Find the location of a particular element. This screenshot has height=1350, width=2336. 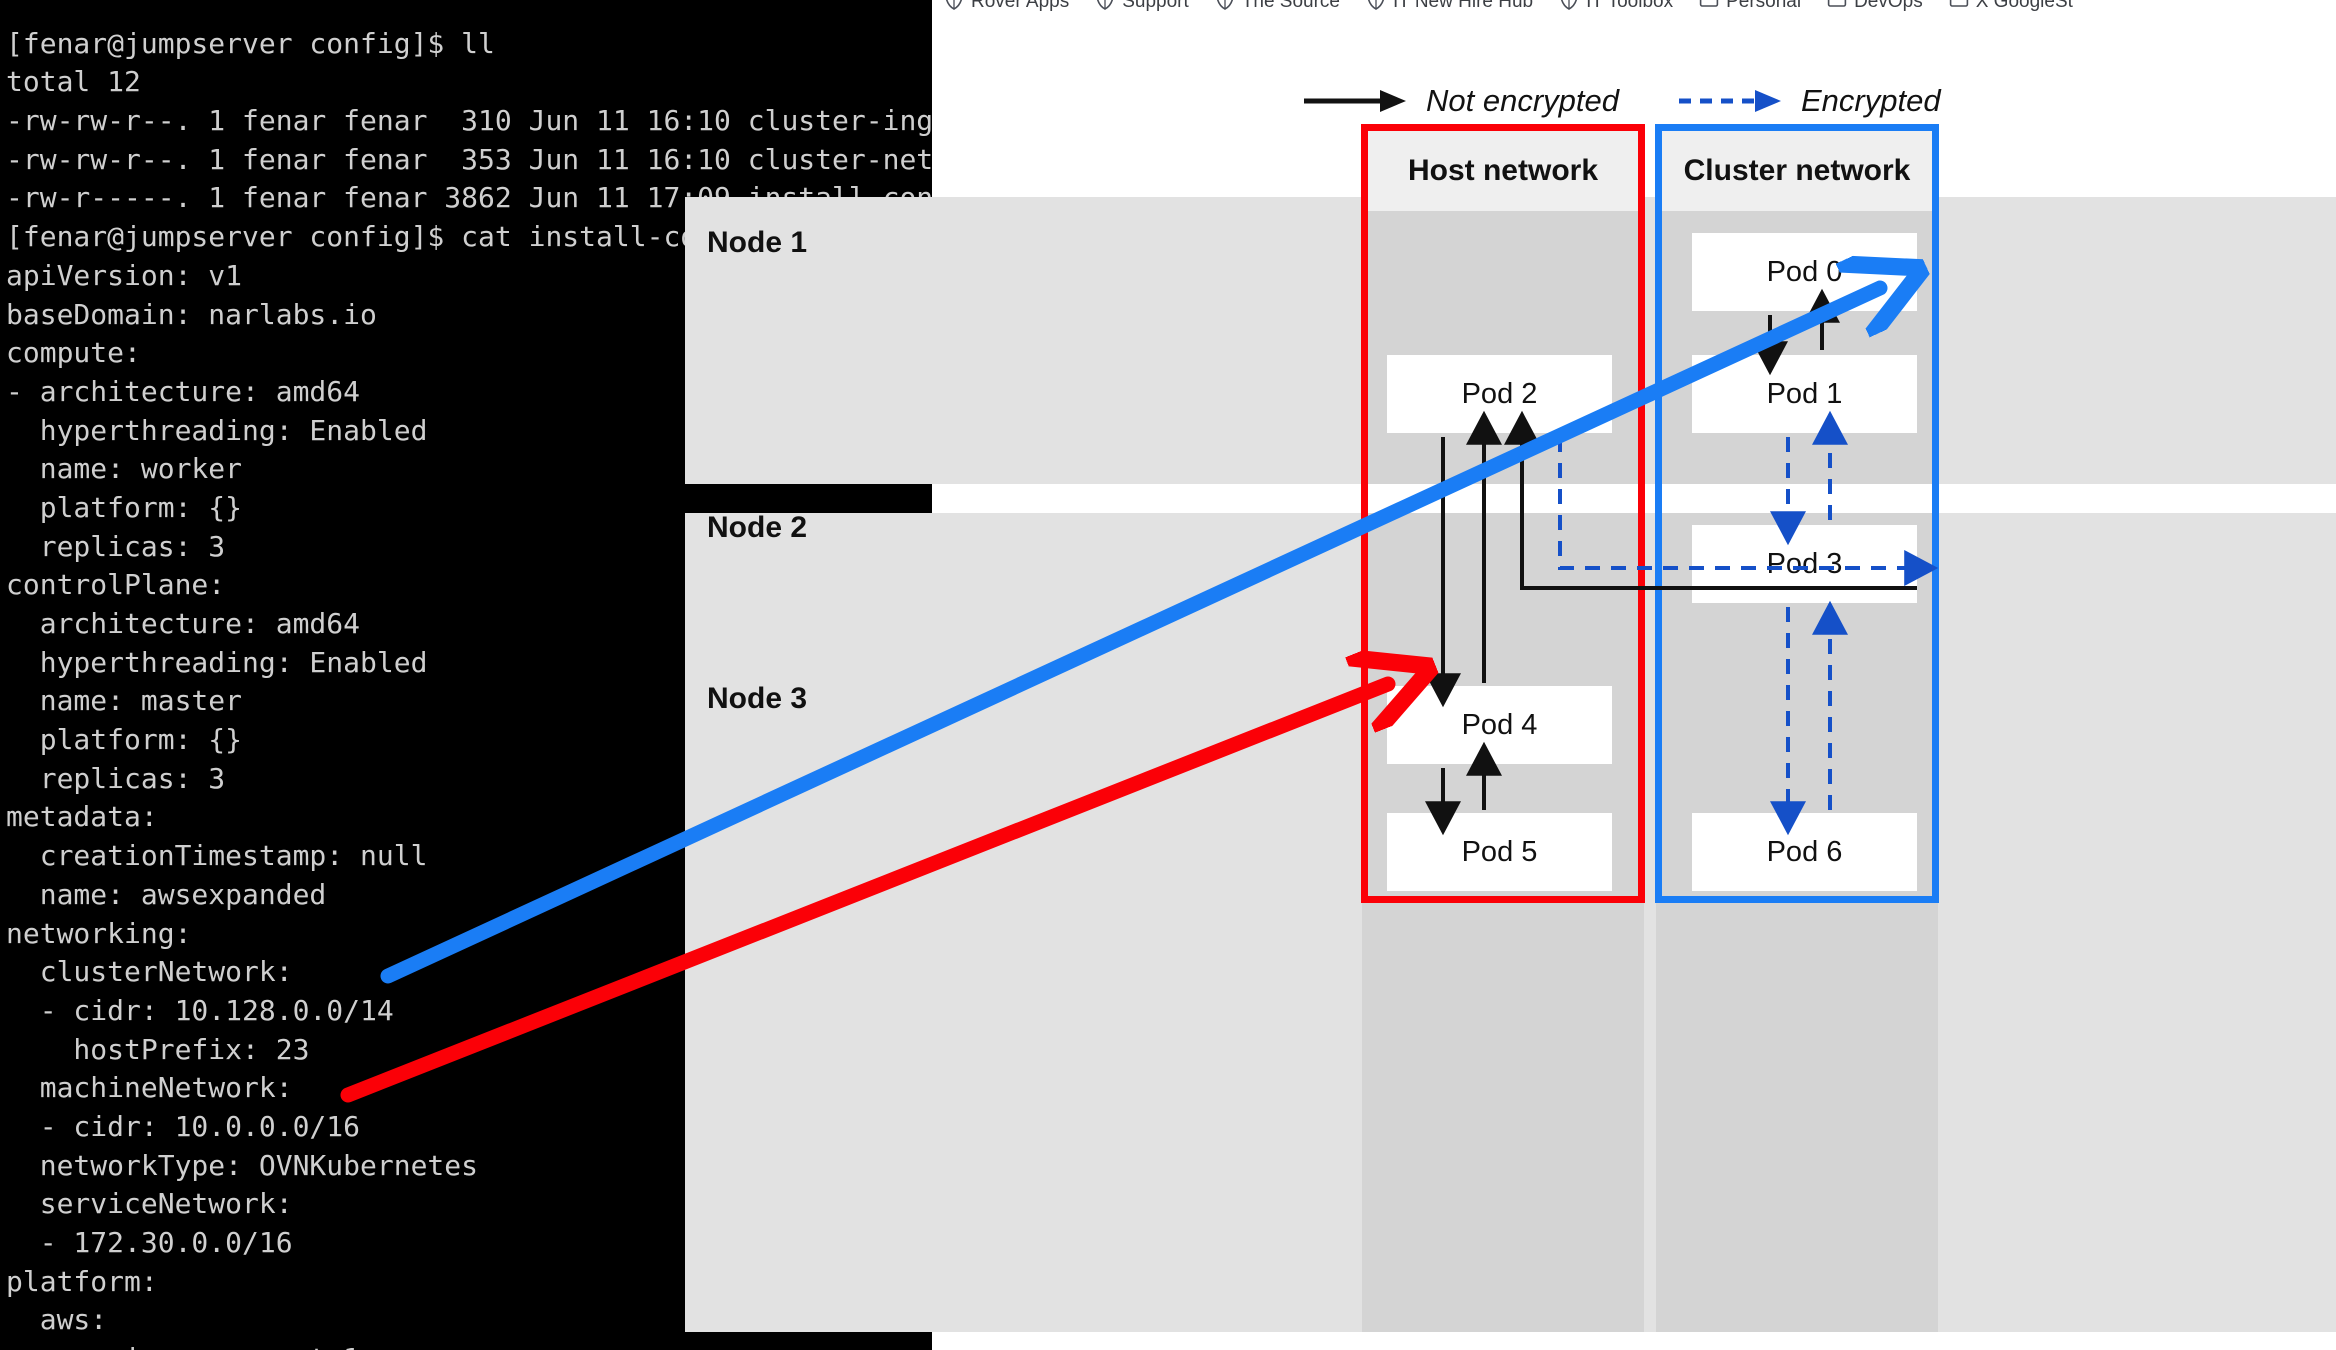

terminal-line: region: us-east-1 is located at coordinates (469, 1345).